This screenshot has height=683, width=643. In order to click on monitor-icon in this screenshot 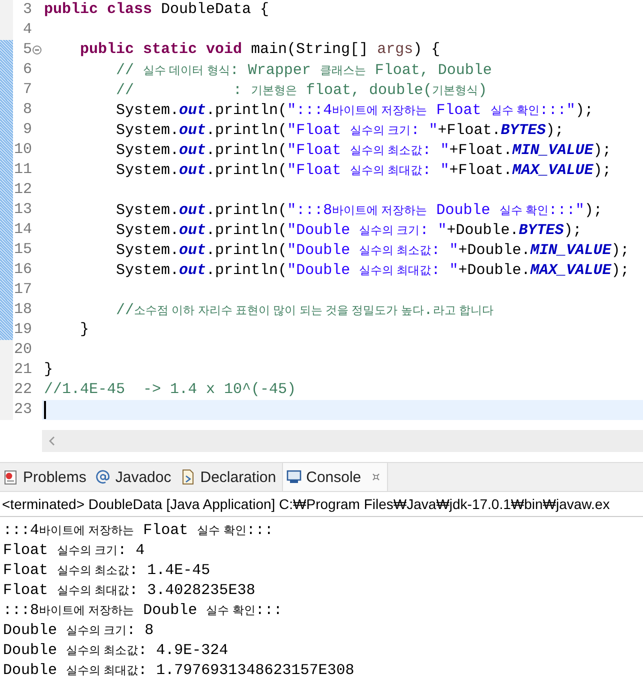, I will do `click(294, 477)`.